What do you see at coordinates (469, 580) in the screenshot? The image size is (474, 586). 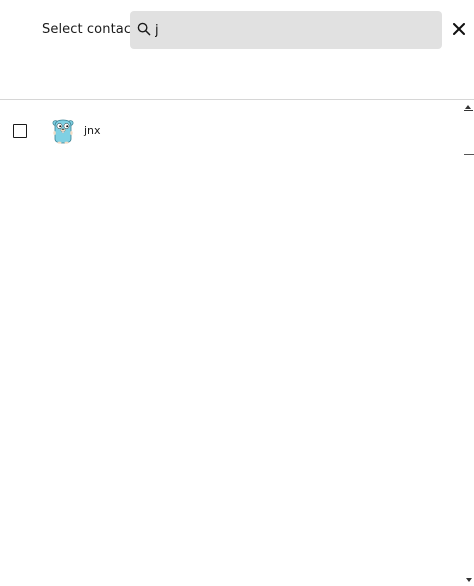 I see `scroll-down-arrow-icon` at bounding box center [469, 580].